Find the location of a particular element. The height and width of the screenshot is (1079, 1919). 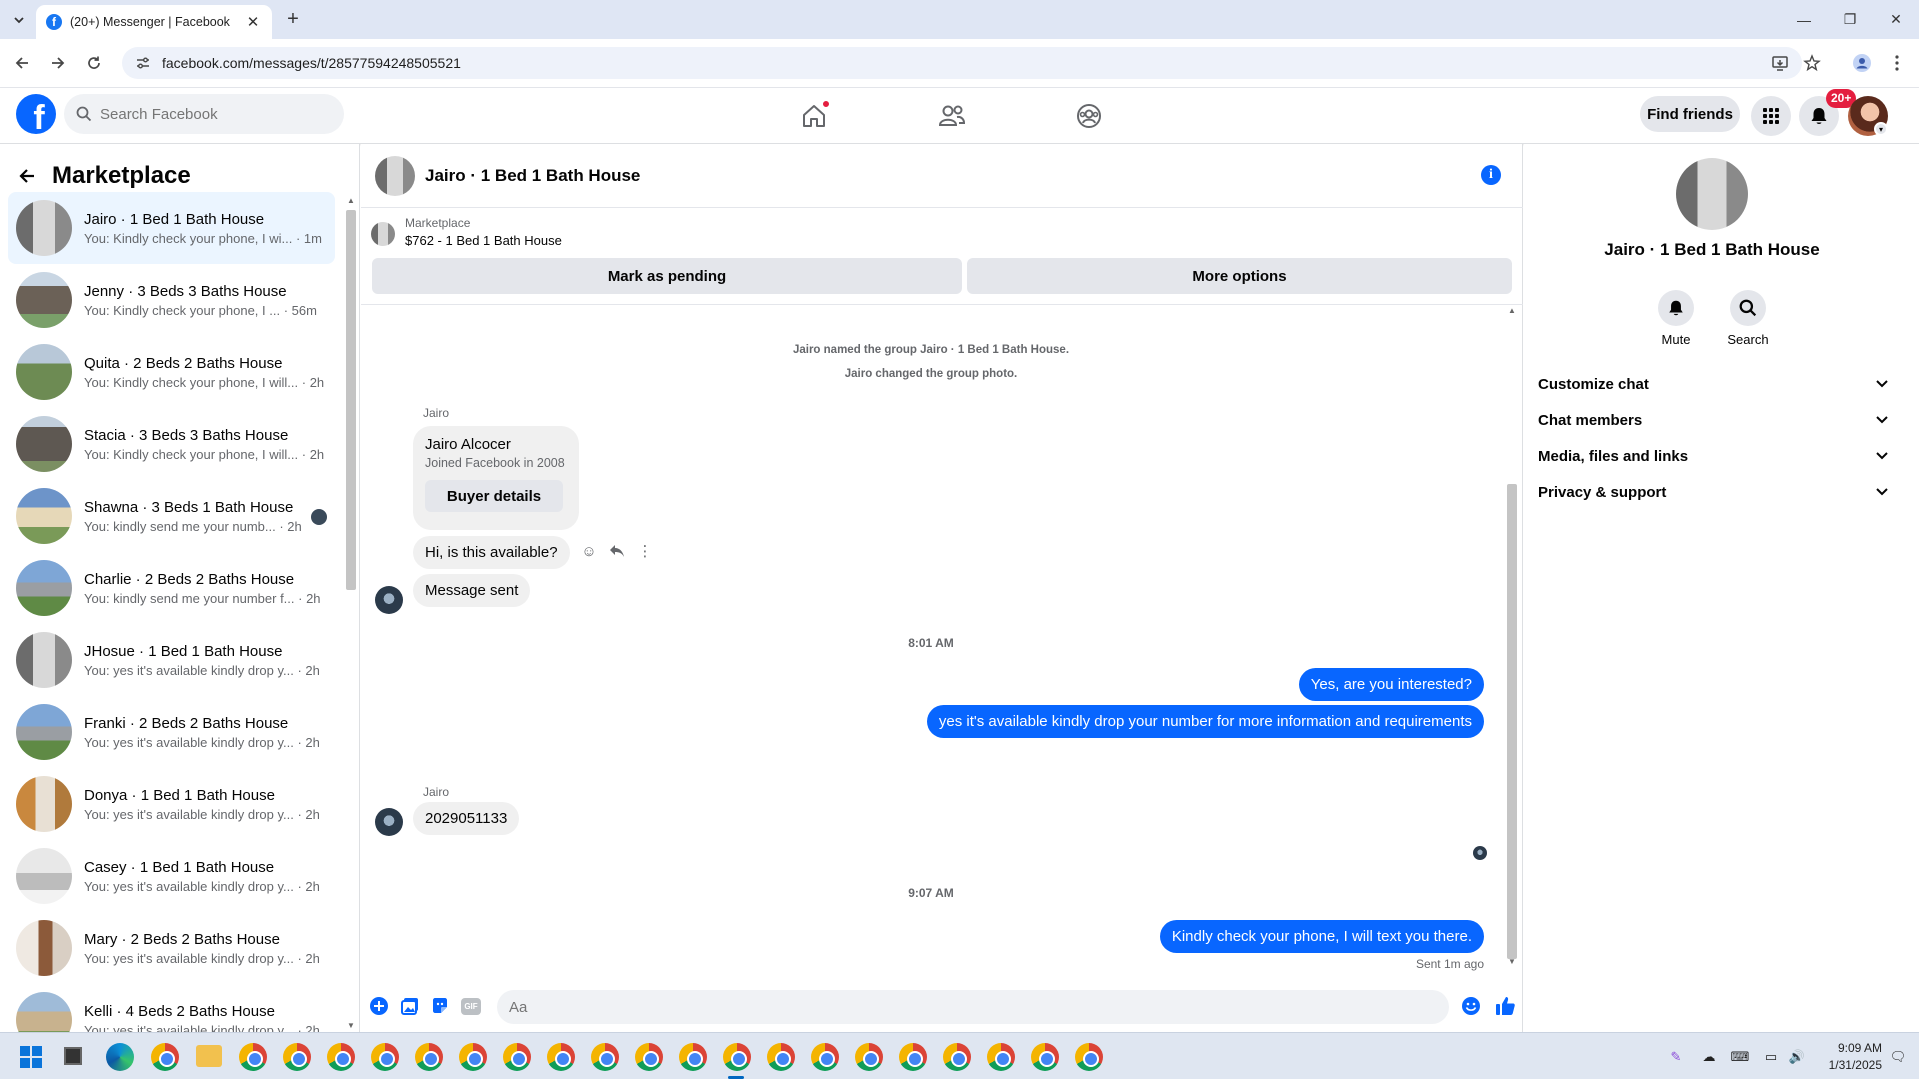

more-options-button: More options is located at coordinates (1239, 276).